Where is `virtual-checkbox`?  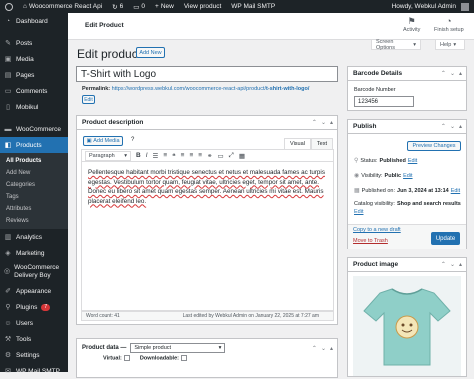
virtual-checkbox is located at coordinates (126, 358).